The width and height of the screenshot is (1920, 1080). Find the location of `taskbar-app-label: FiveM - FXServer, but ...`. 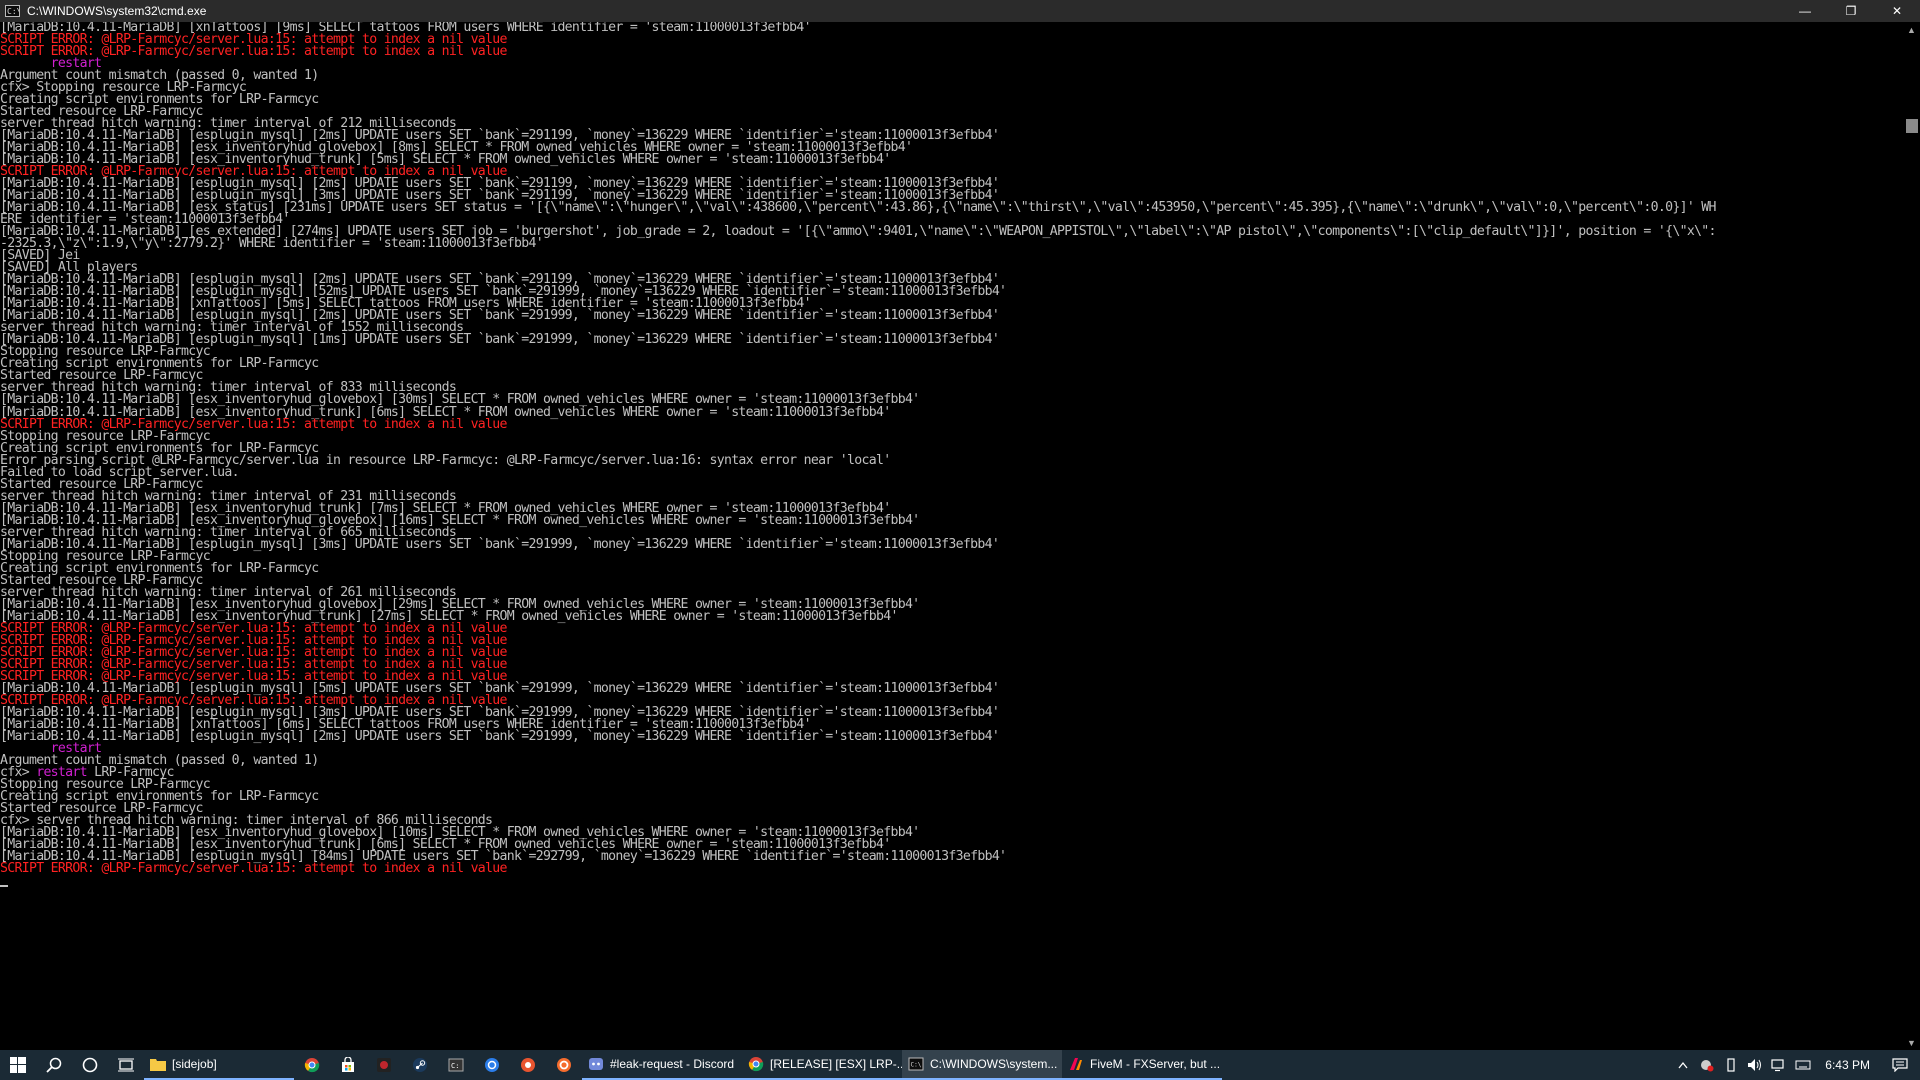

taskbar-app-label: FiveM - FXServer, but ... is located at coordinates (1155, 1064).